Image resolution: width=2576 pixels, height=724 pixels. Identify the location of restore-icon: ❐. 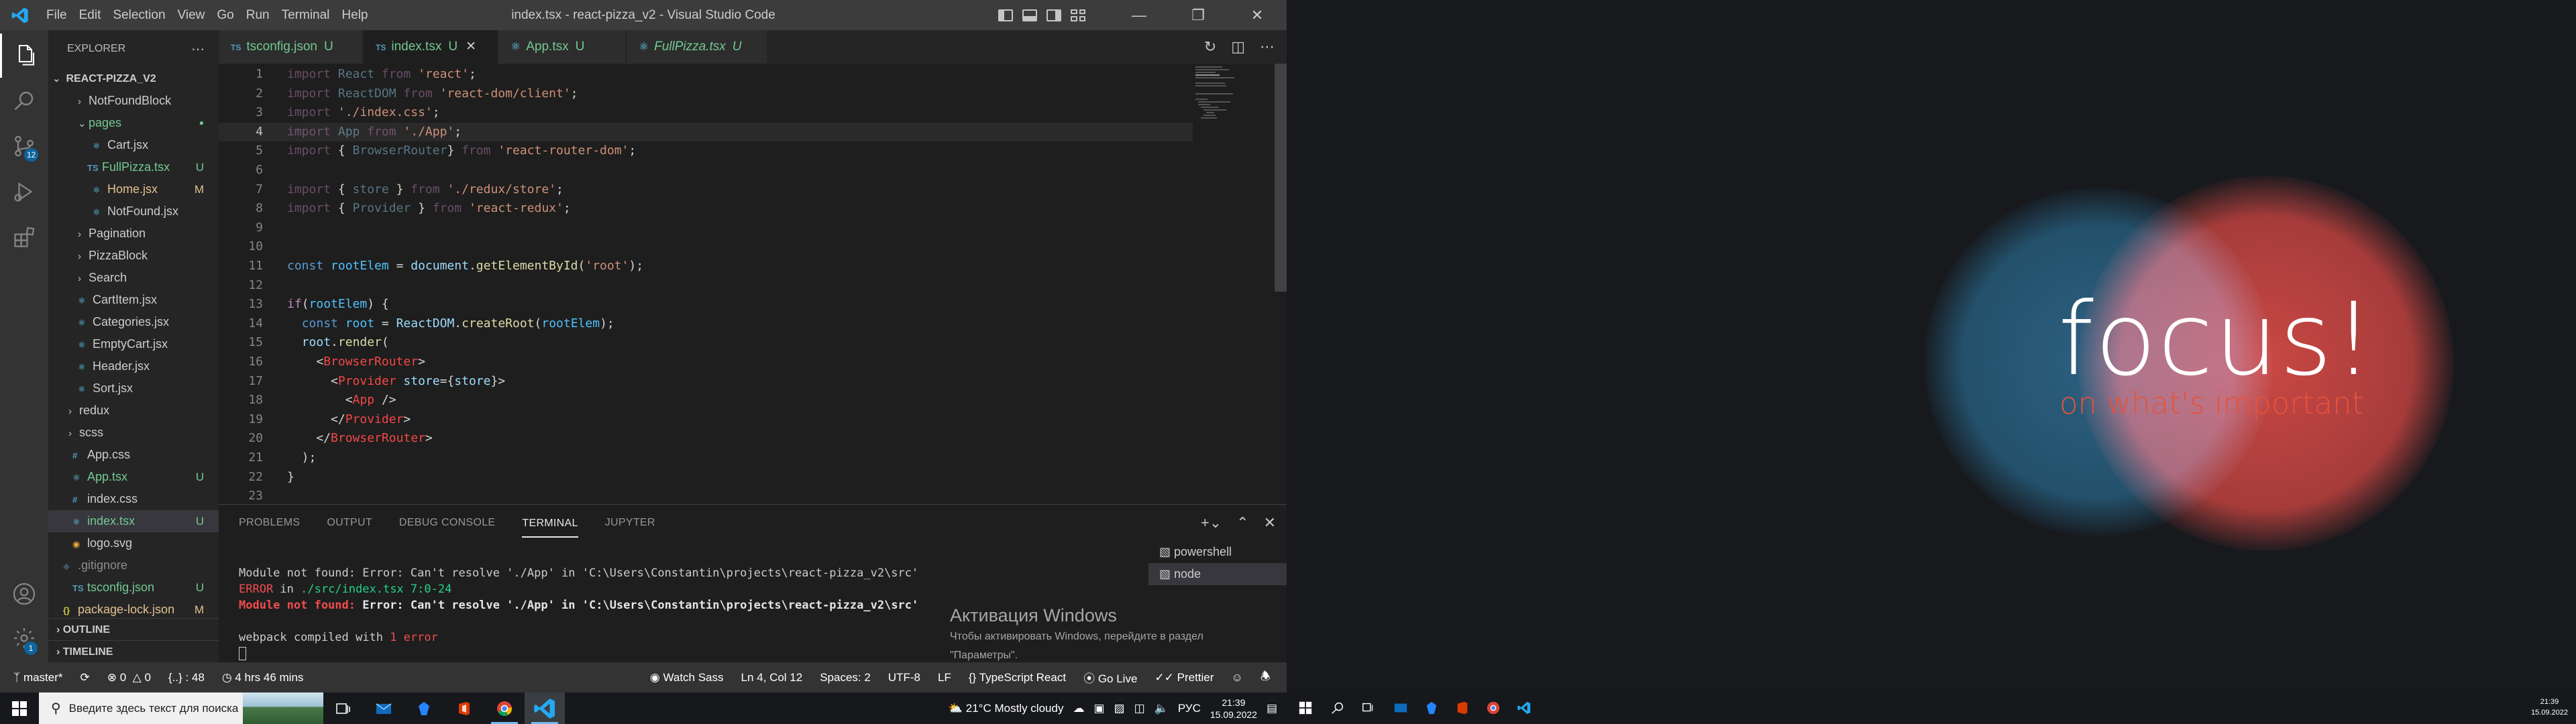
(1198, 15).